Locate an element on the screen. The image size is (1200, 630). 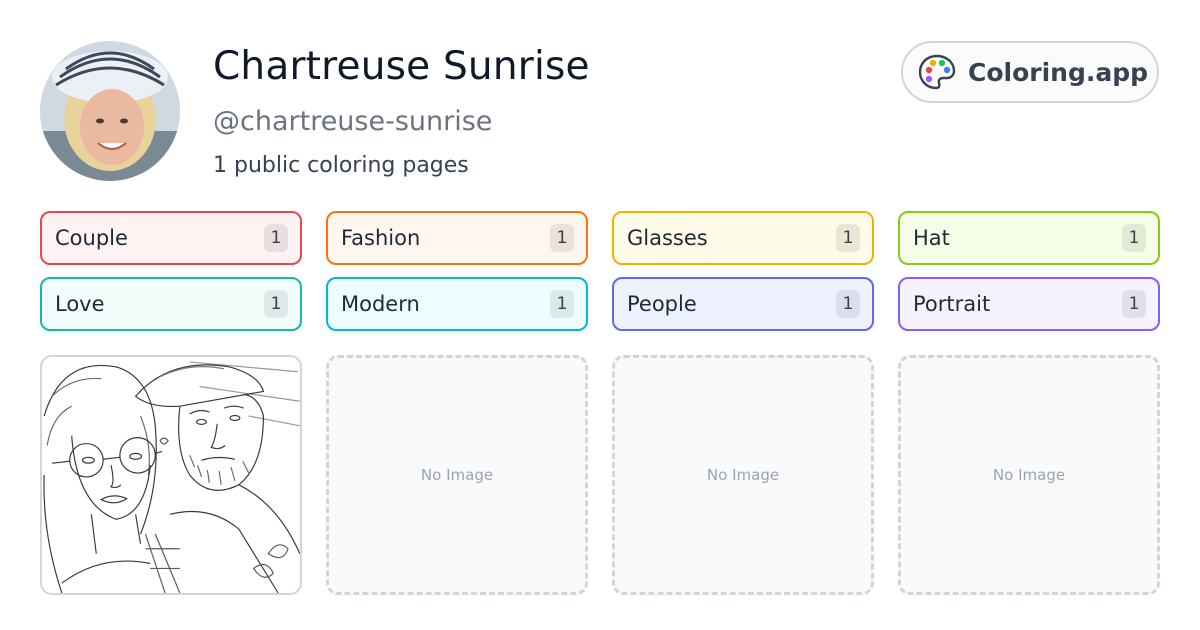
profile-handle: @chartreuse-sunrise is located at coordinates (353, 121).